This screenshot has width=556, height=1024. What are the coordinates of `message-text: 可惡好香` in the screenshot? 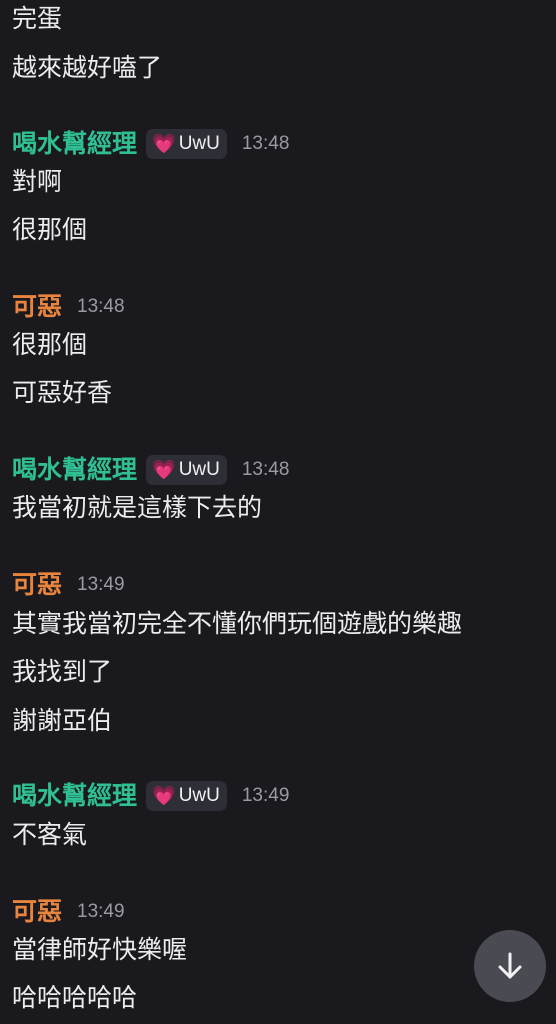 It's located at (62, 392).